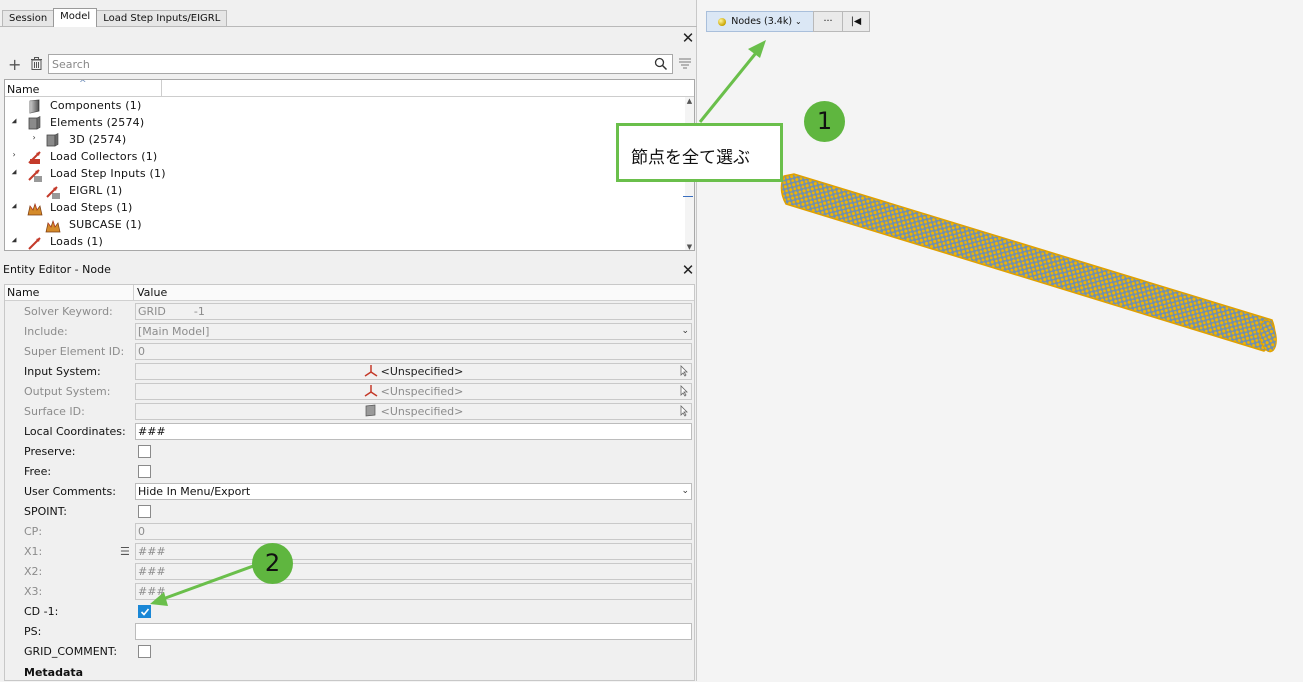  Describe the element at coordinates (351, 64) in the screenshot. I see `search-input` at that location.